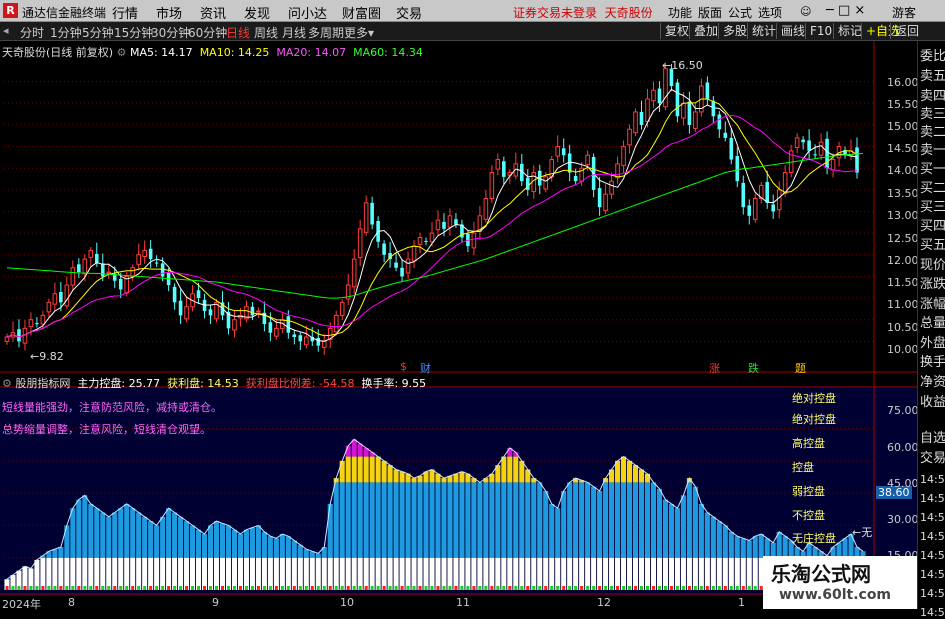 The height and width of the screenshot is (619, 945). What do you see at coordinates (932, 112) in the screenshot?
I see `side-panel-item: 卖三` at bounding box center [932, 112].